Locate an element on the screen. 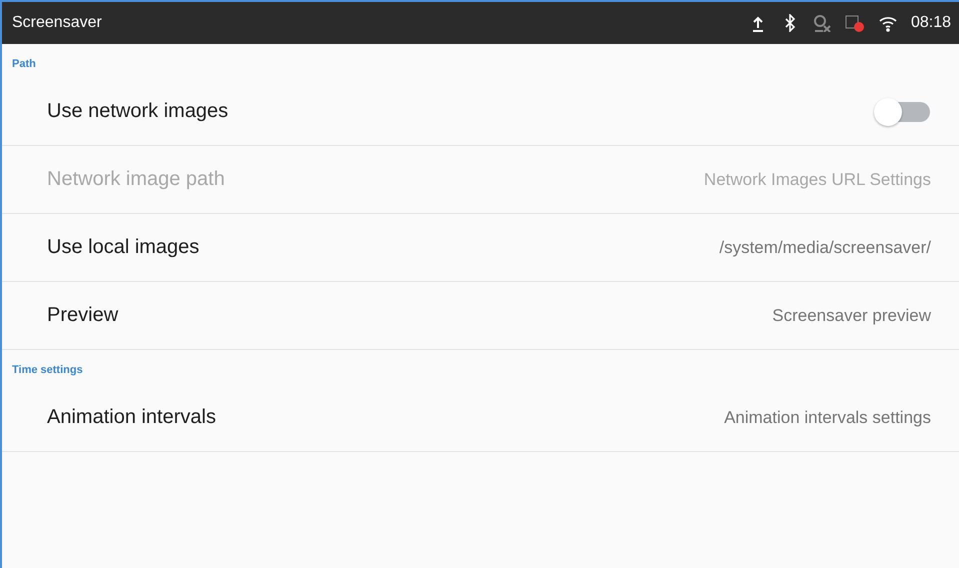  setting-value: Animation intervals settings is located at coordinates (827, 418).